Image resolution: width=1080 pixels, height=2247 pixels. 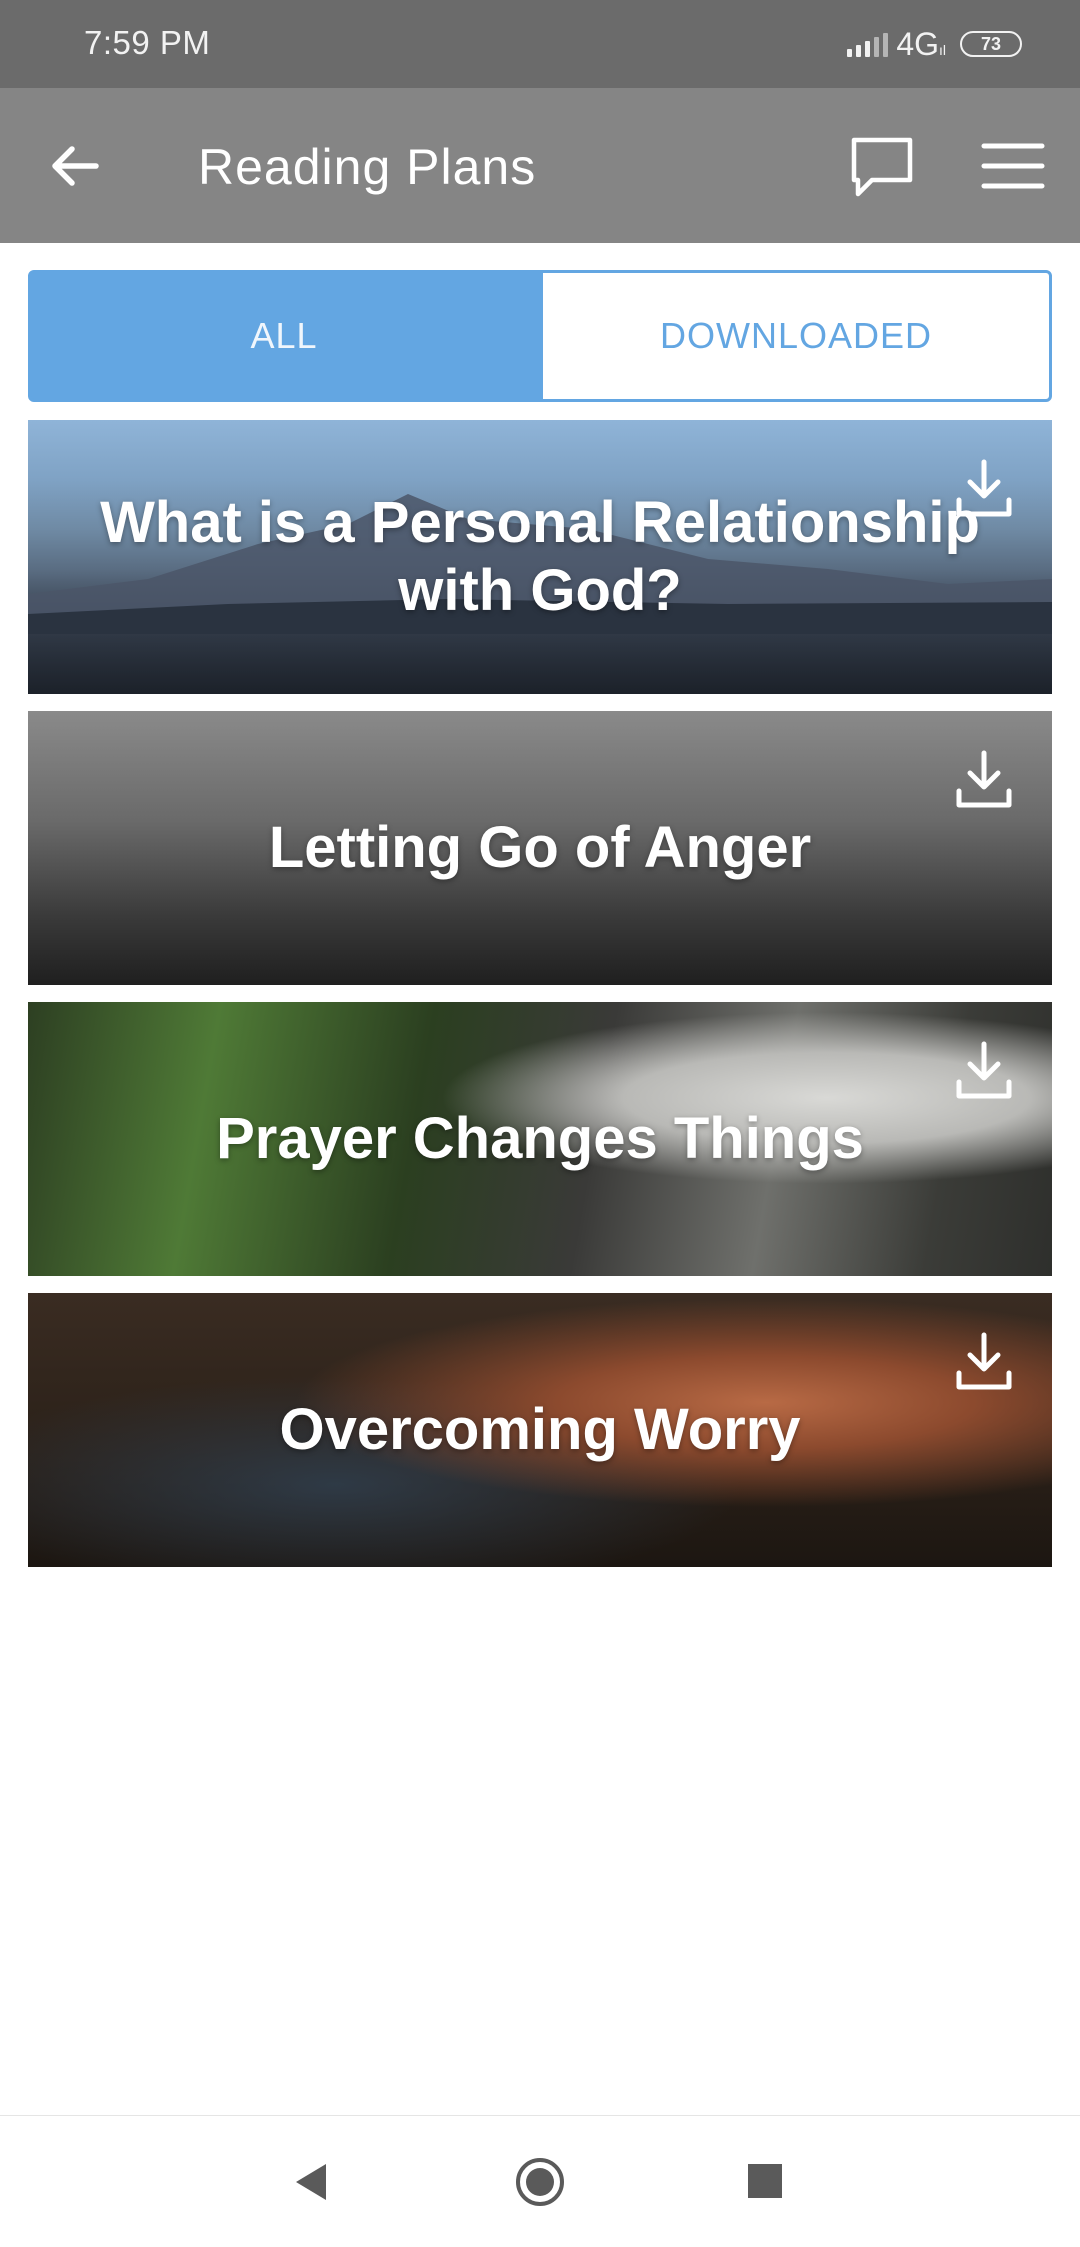 What do you see at coordinates (540, 165) in the screenshot?
I see `app-bar: Reading Plans` at bounding box center [540, 165].